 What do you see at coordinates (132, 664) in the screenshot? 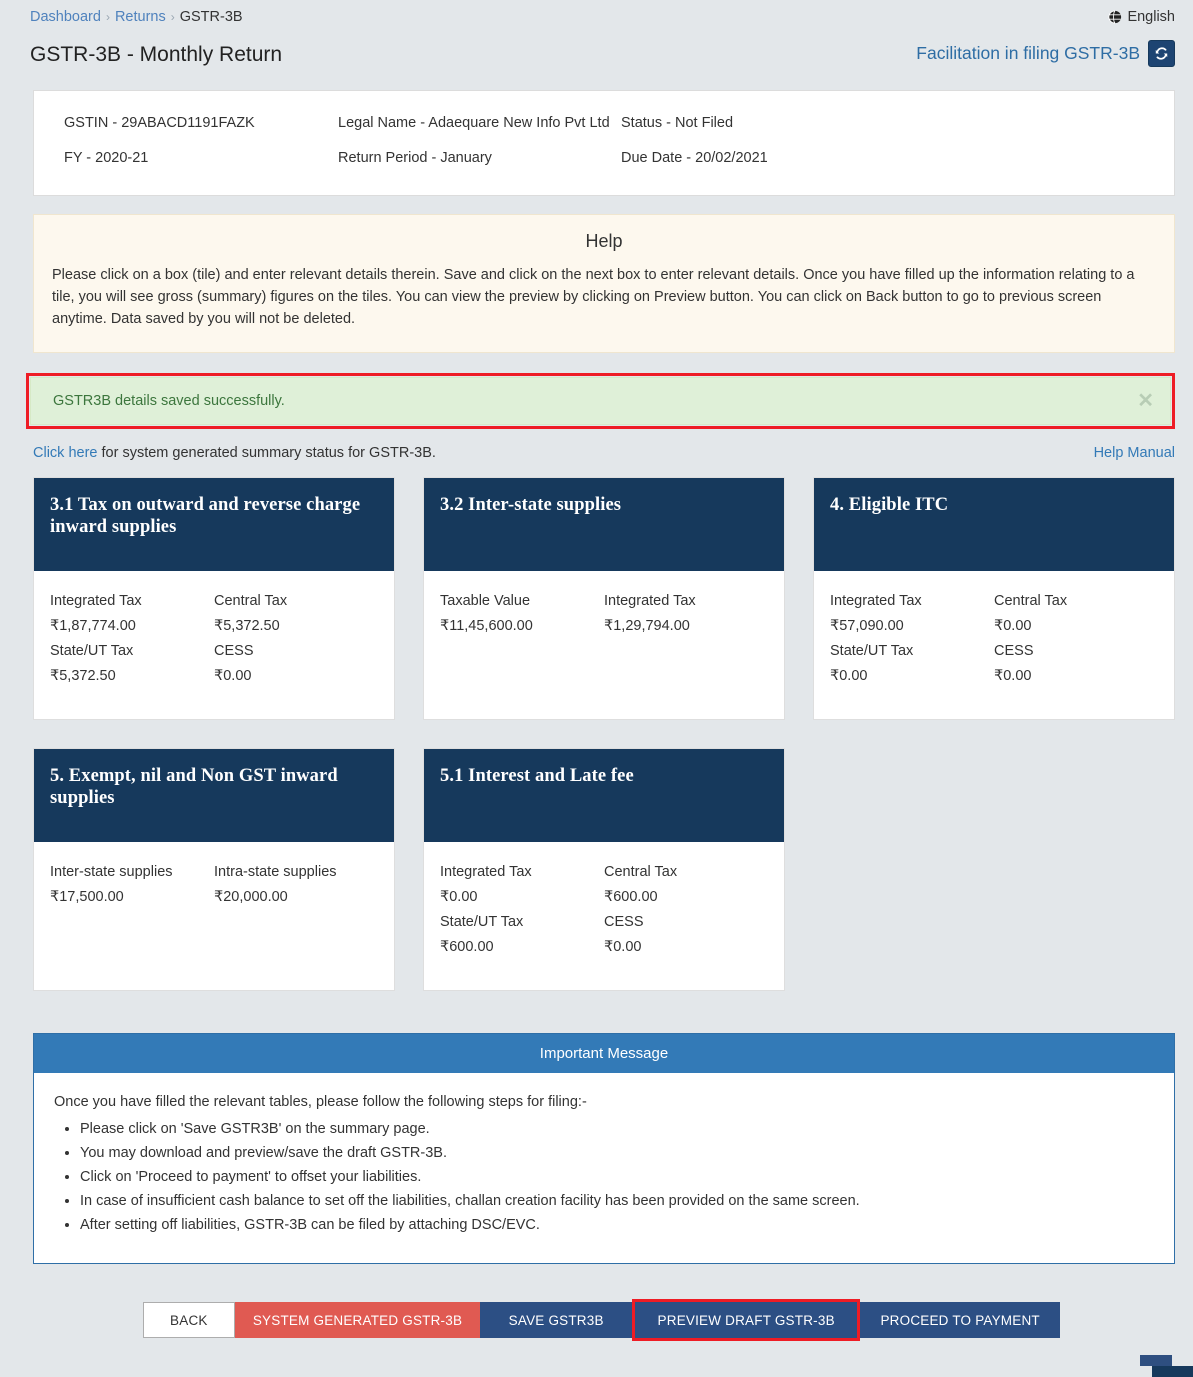
I see `tile-field: State/UT Tax ₹5,372.50` at bounding box center [132, 664].